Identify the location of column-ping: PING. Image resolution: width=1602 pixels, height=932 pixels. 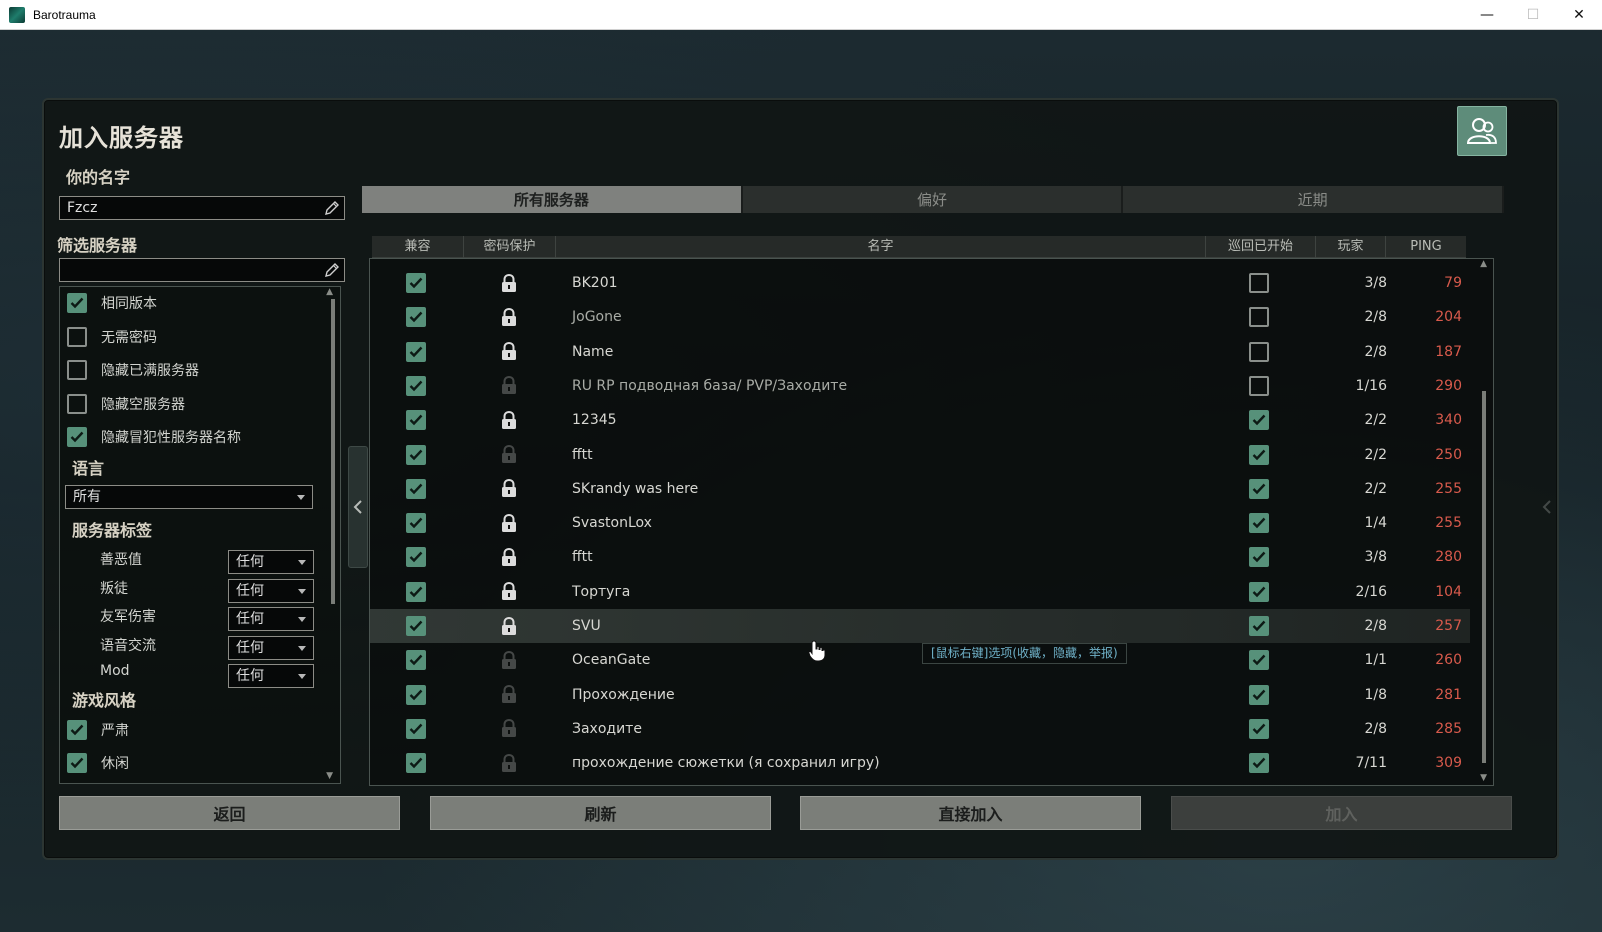
(1426, 247).